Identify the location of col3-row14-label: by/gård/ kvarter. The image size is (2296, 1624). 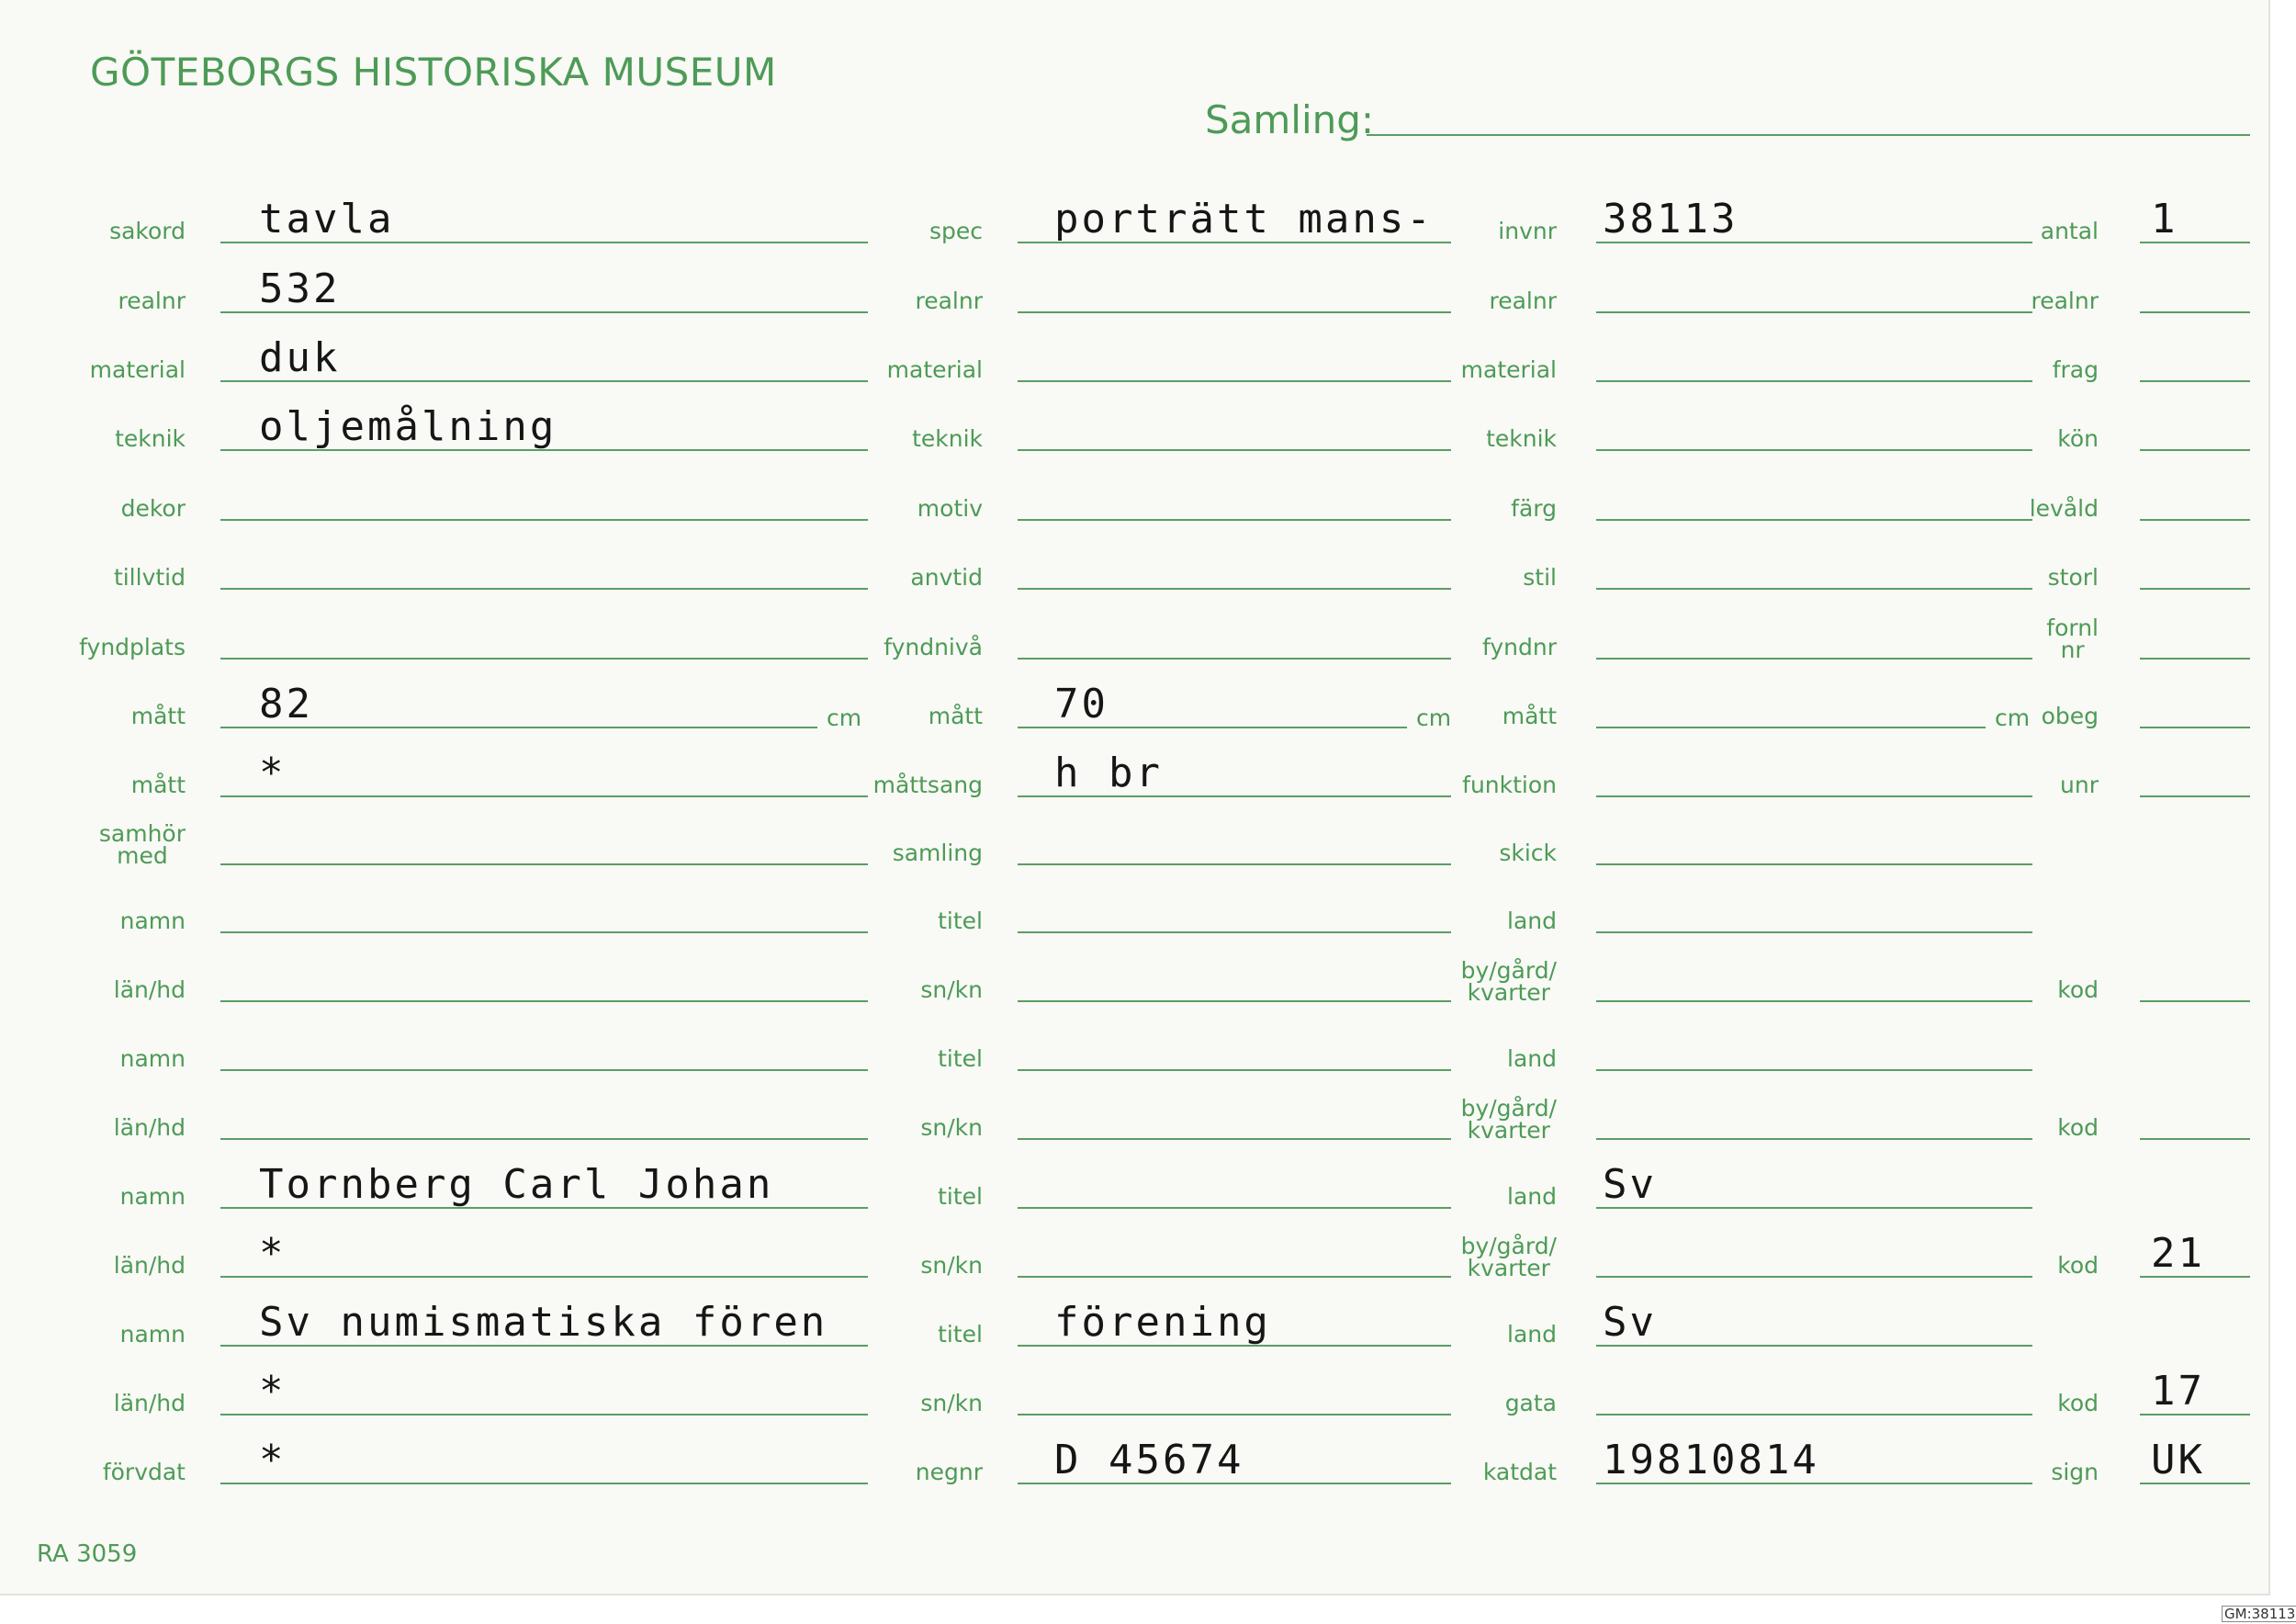
(1508, 1119).